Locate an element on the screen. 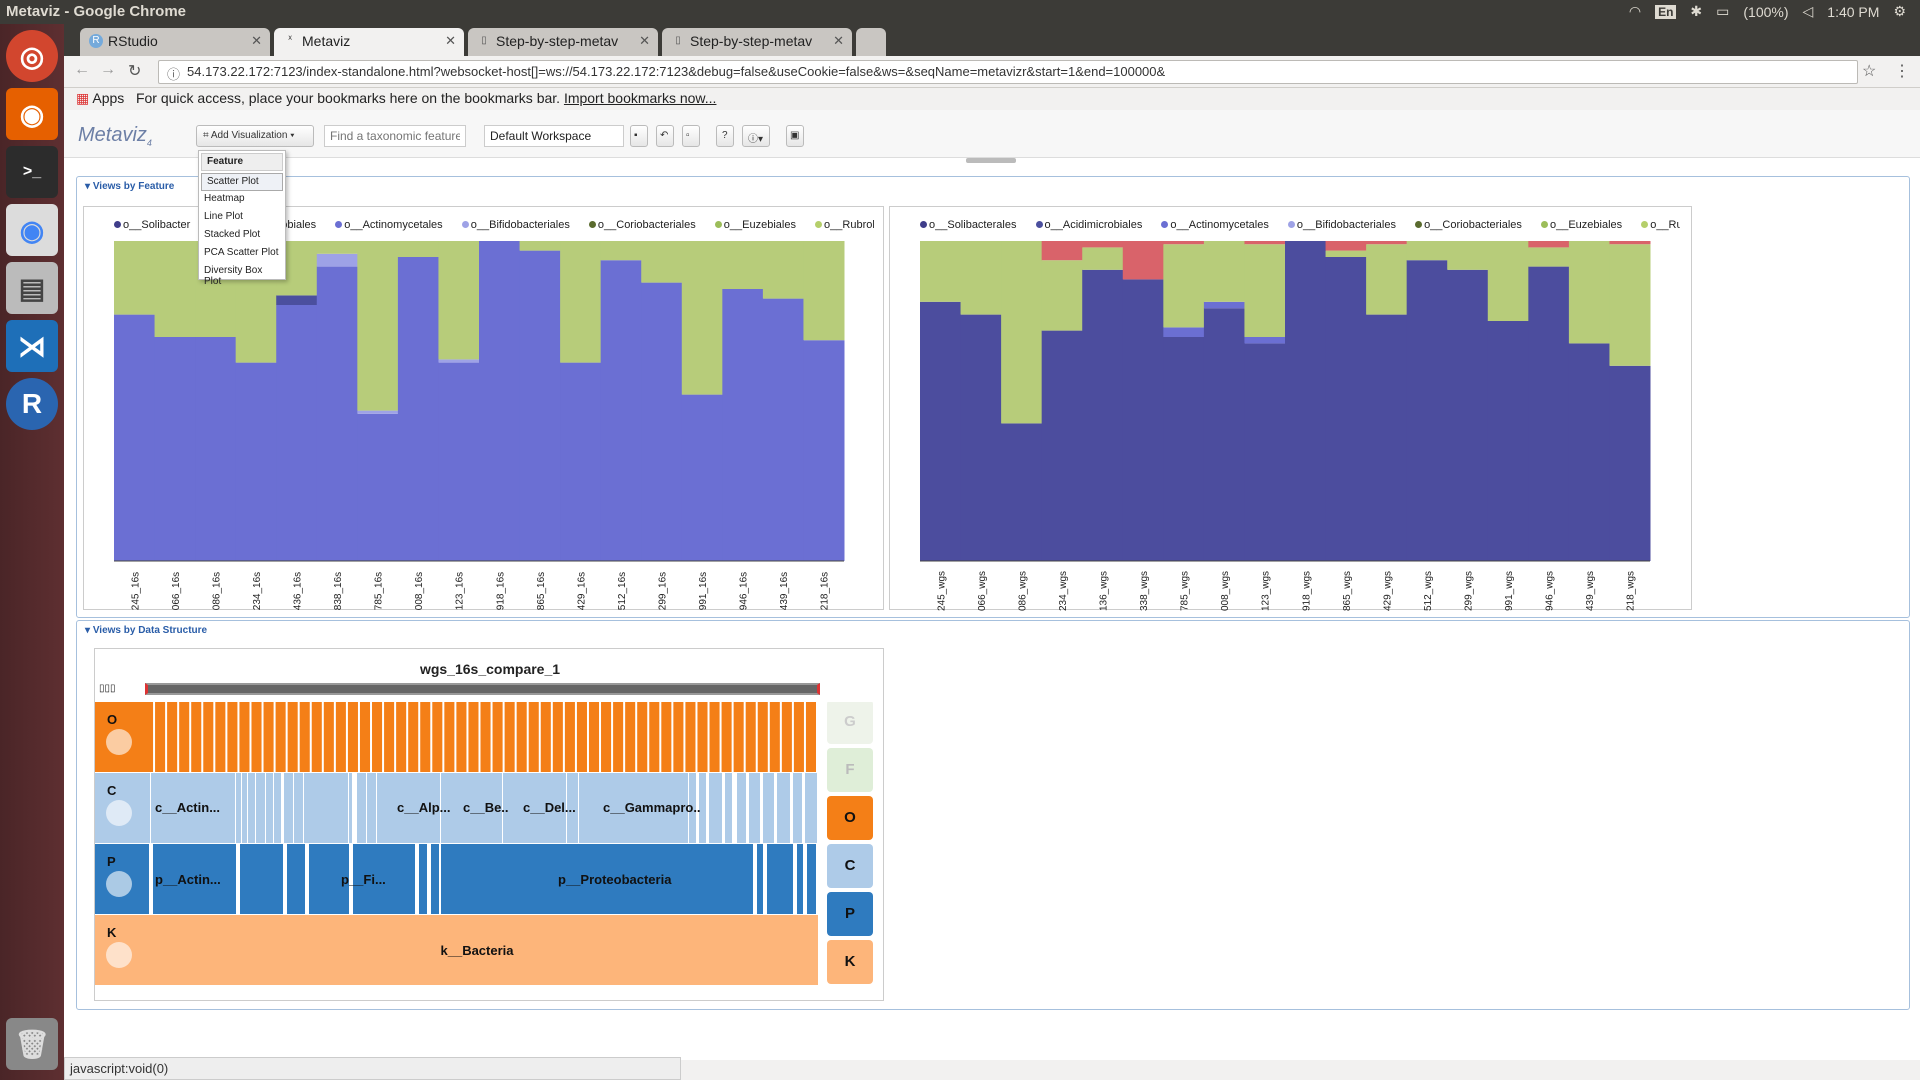 Image resolution: width=1920 pixels, height=1080 pixels. vscode-icon: ⋊ is located at coordinates (32, 346).